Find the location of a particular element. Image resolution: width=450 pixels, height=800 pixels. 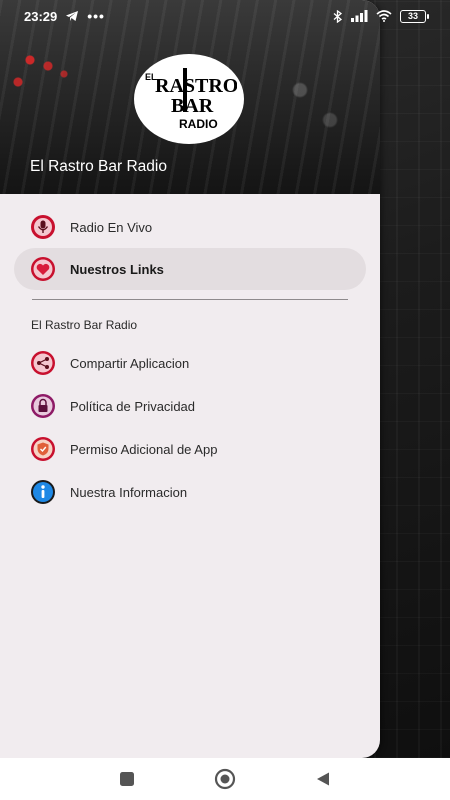

battery-indicator: 33 is located at coordinates (414, 16).